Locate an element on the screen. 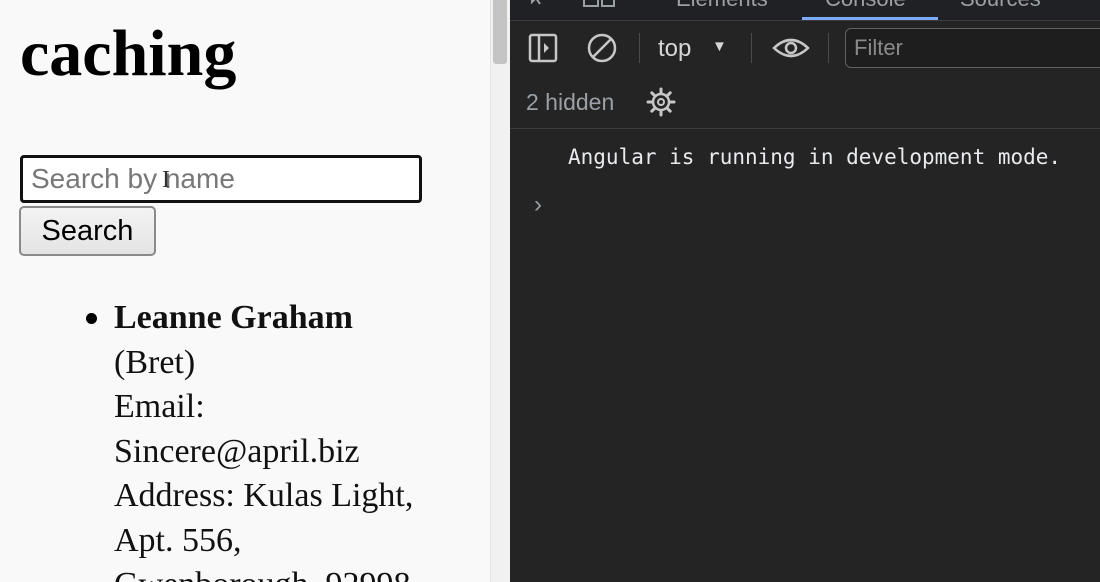 The width and height of the screenshot is (1100, 582). user-email: Sincere@april.biz is located at coordinates (237, 451).